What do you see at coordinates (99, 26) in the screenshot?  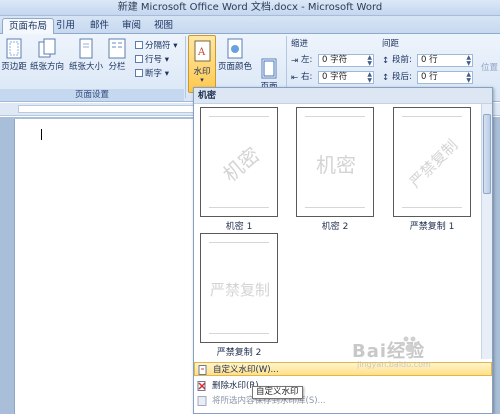 I see `tab-mailings: 邮件` at bounding box center [99, 26].